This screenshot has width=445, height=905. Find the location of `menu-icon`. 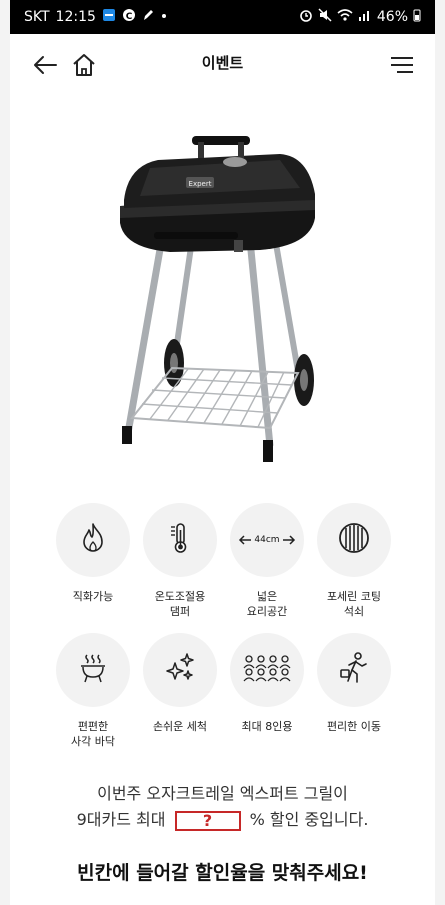

menu-icon is located at coordinates (402, 65).